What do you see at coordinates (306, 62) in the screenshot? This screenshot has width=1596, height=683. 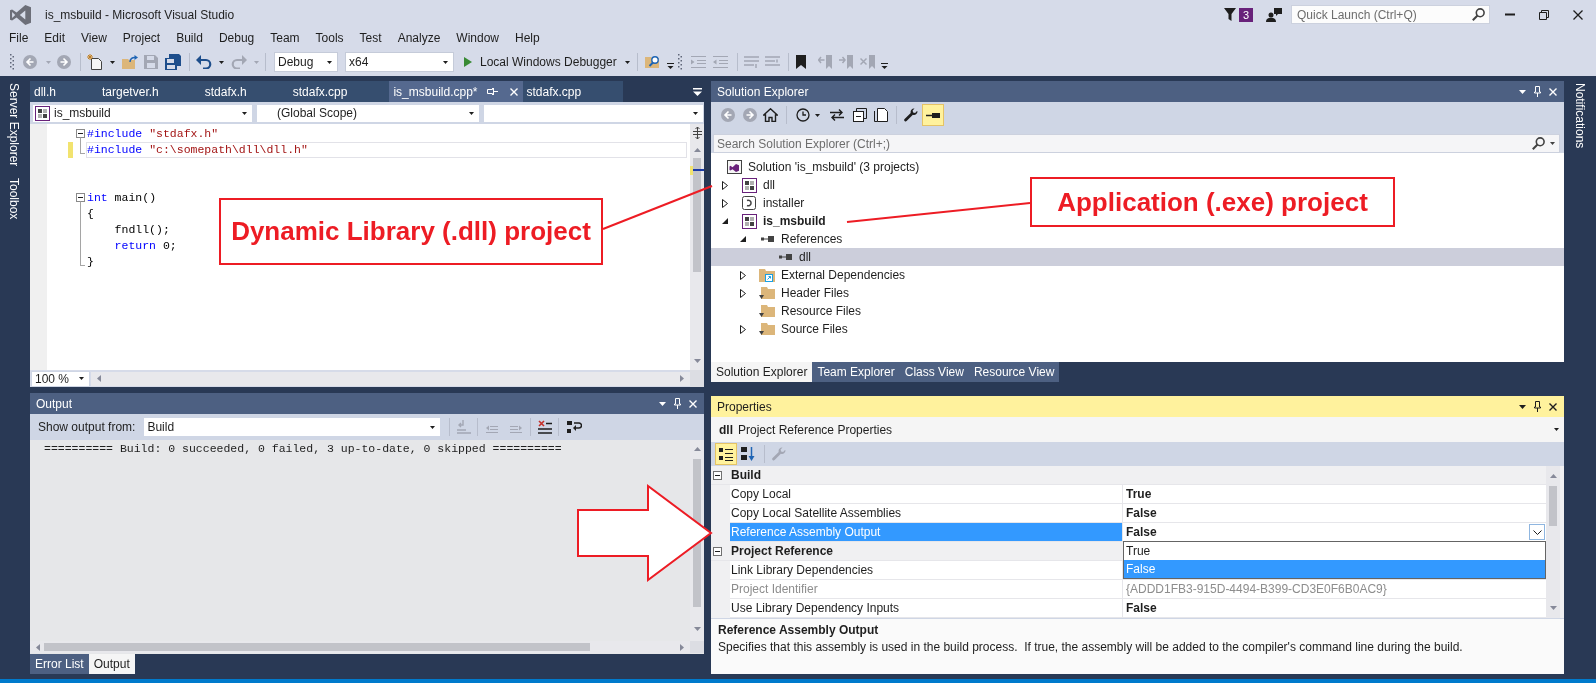 I see `configuration-dropdown: Debug` at bounding box center [306, 62].